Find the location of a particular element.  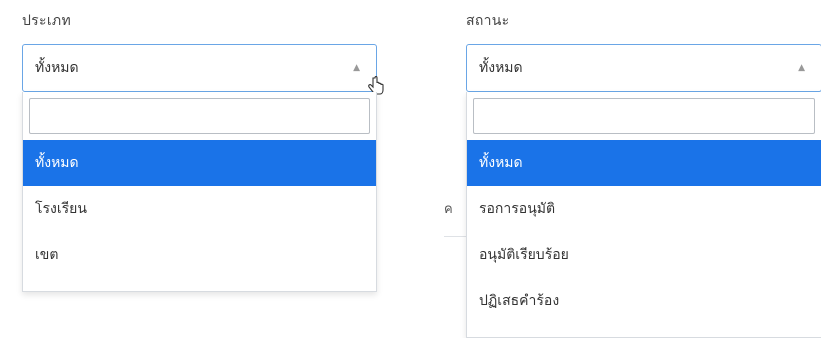

status-option-all: ทั้งหมด is located at coordinates (644, 163).